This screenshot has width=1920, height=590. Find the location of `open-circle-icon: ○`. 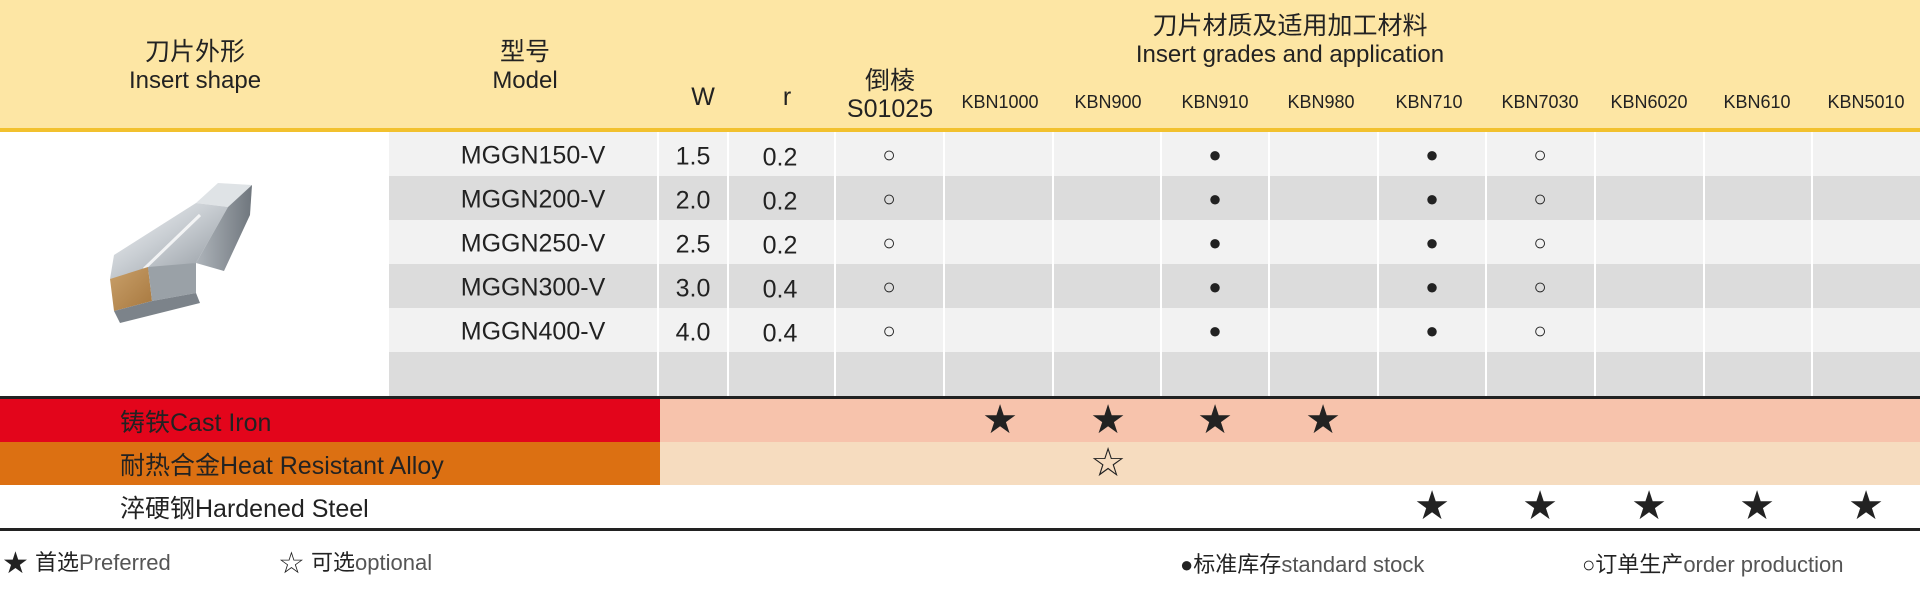

open-circle-icon: ○ is located at coordinates (1589, 564).